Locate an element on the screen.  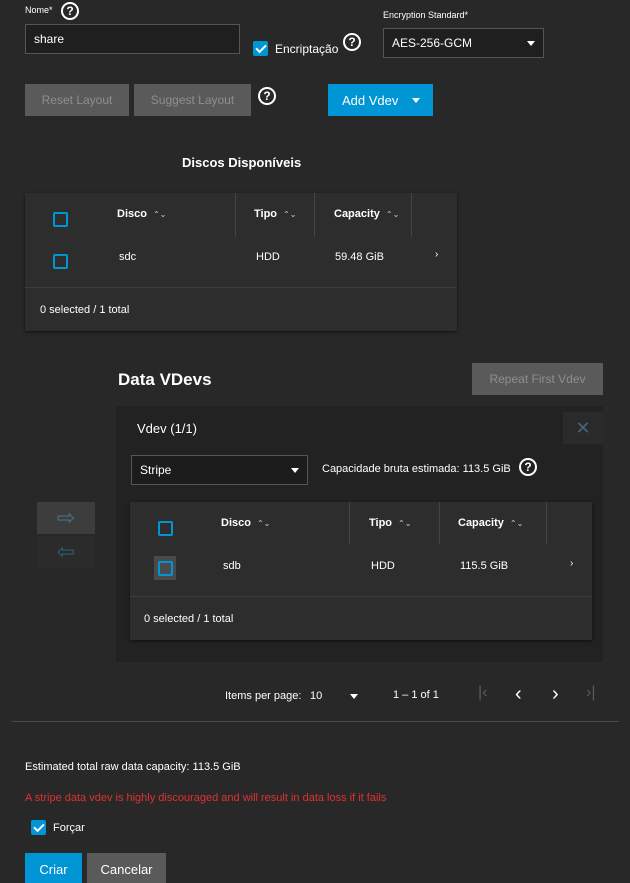
previous-page-icon: ‹ is located at coordinates (518, 694).